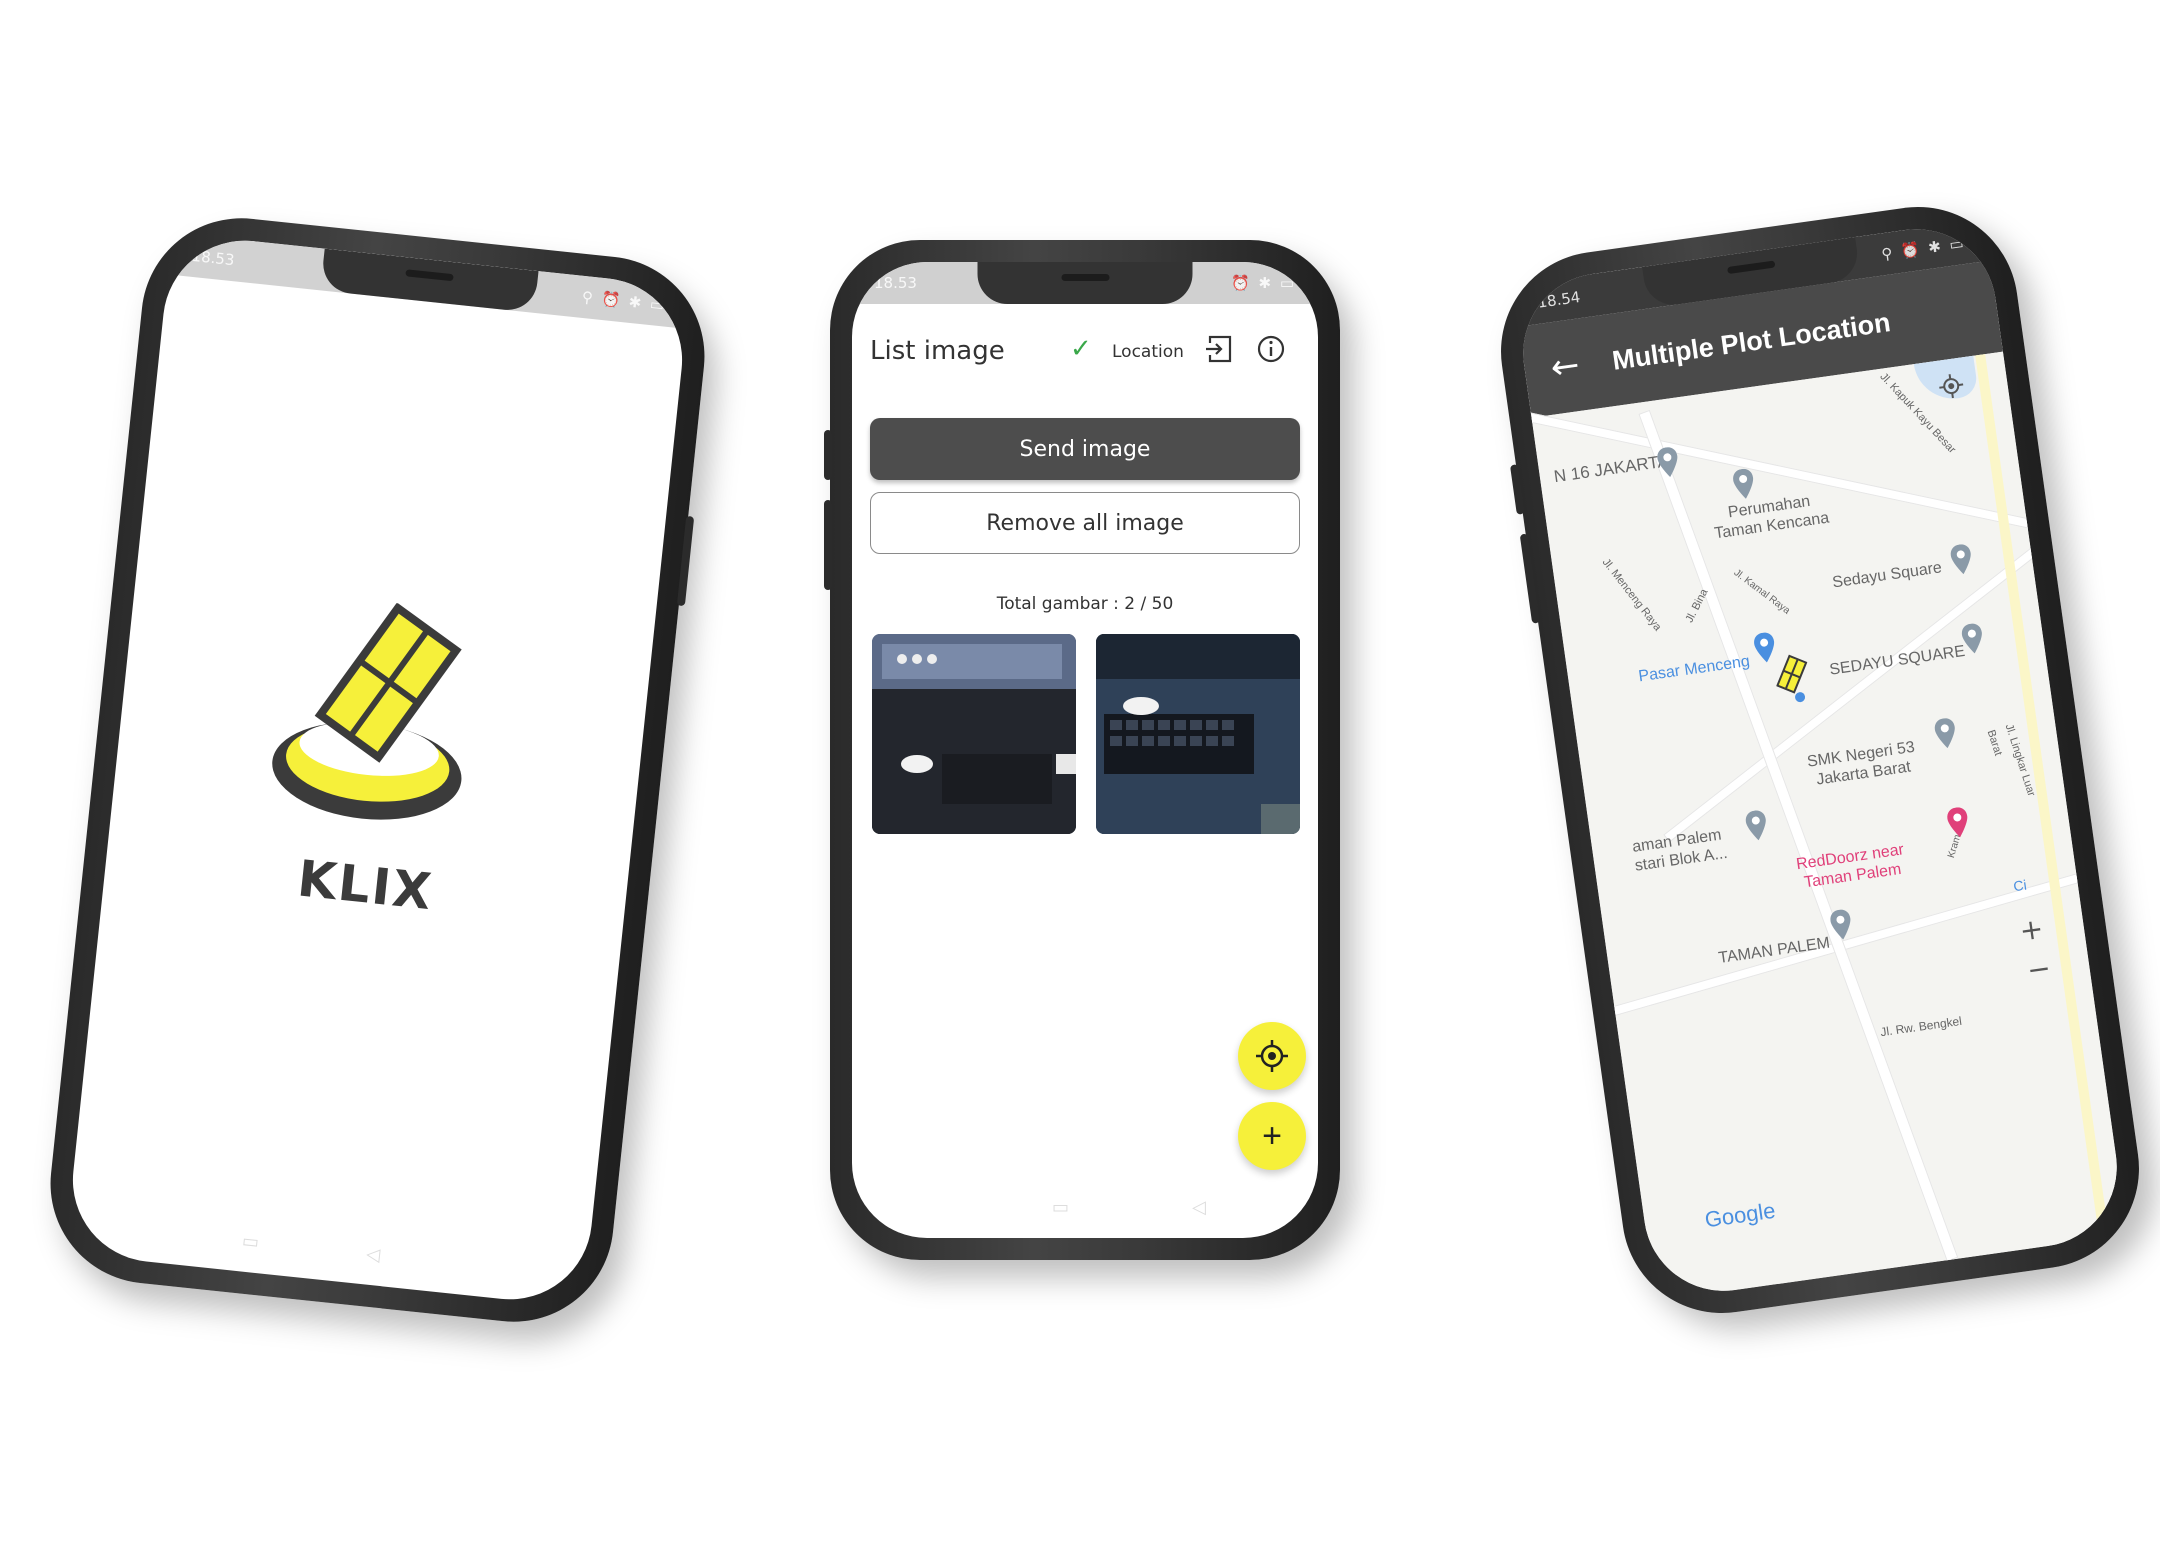  I want to click on status-time: 18.54, so click(1559, 299).